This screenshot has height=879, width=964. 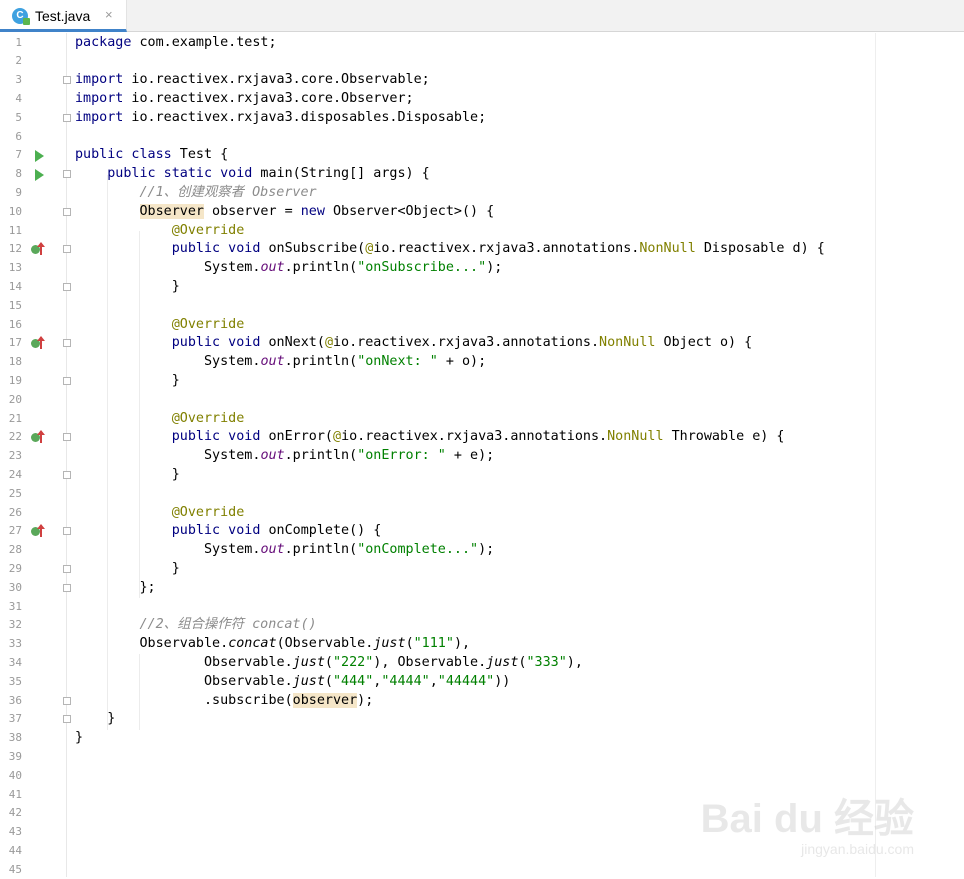 What do you see at coordinates (437, 61) in the screenshot?
I see `code-line: 2` at bounding box center [437, 61].